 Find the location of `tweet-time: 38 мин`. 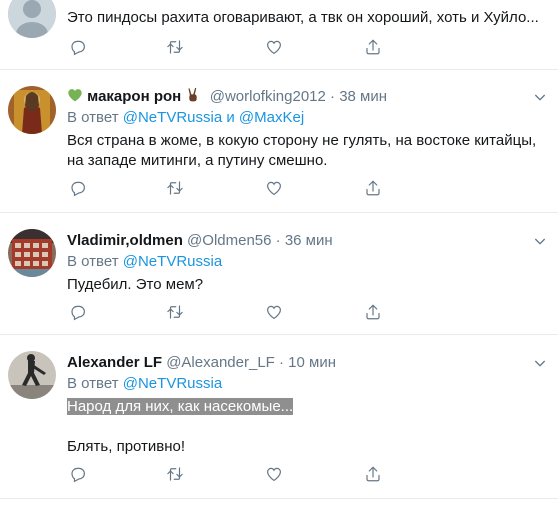

tweet-time: 38 мин is located at coordinates (363, 96).